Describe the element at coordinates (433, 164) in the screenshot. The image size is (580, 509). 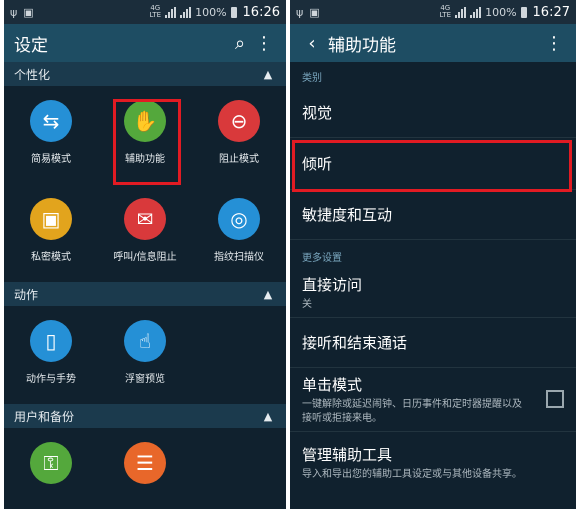
I see `row-hearing: 倾听` at that location.